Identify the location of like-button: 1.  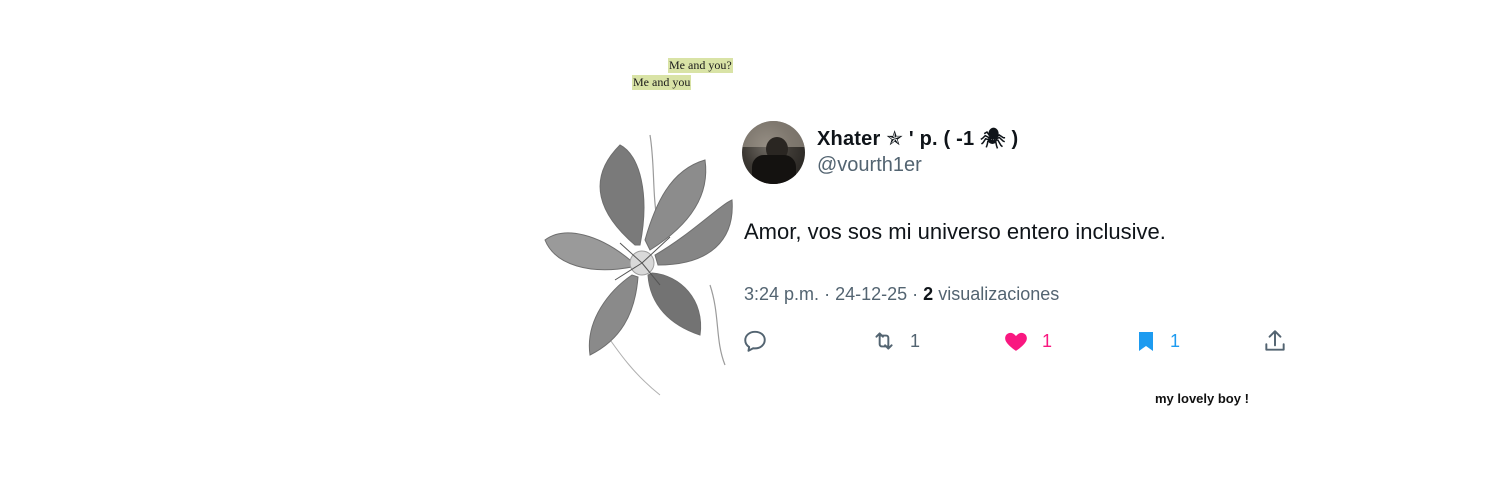
(1027, 341).